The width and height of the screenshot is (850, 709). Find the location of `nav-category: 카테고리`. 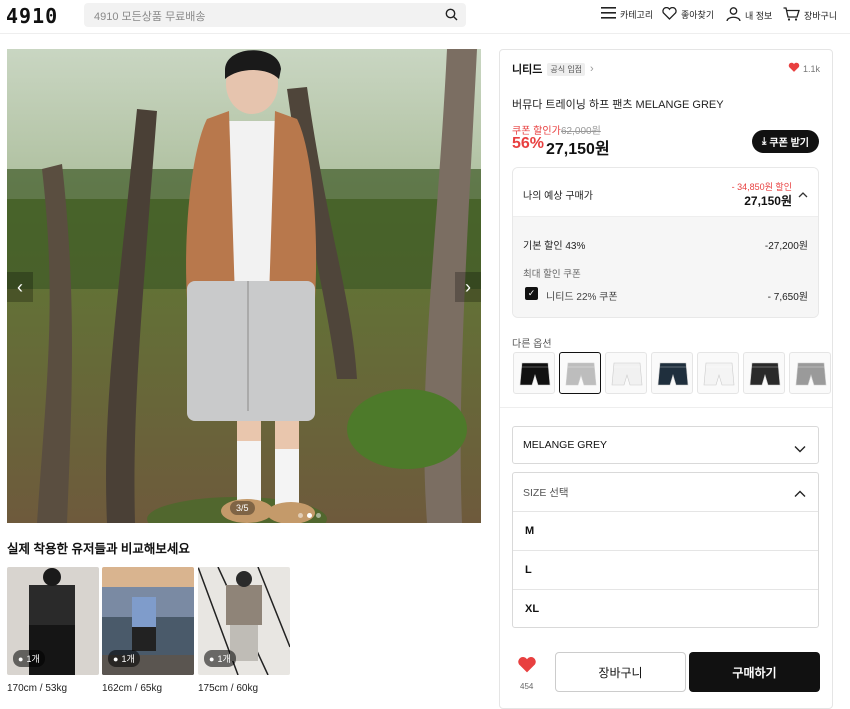

nav-category: 카테고리 is located at coordinates (627, 14).